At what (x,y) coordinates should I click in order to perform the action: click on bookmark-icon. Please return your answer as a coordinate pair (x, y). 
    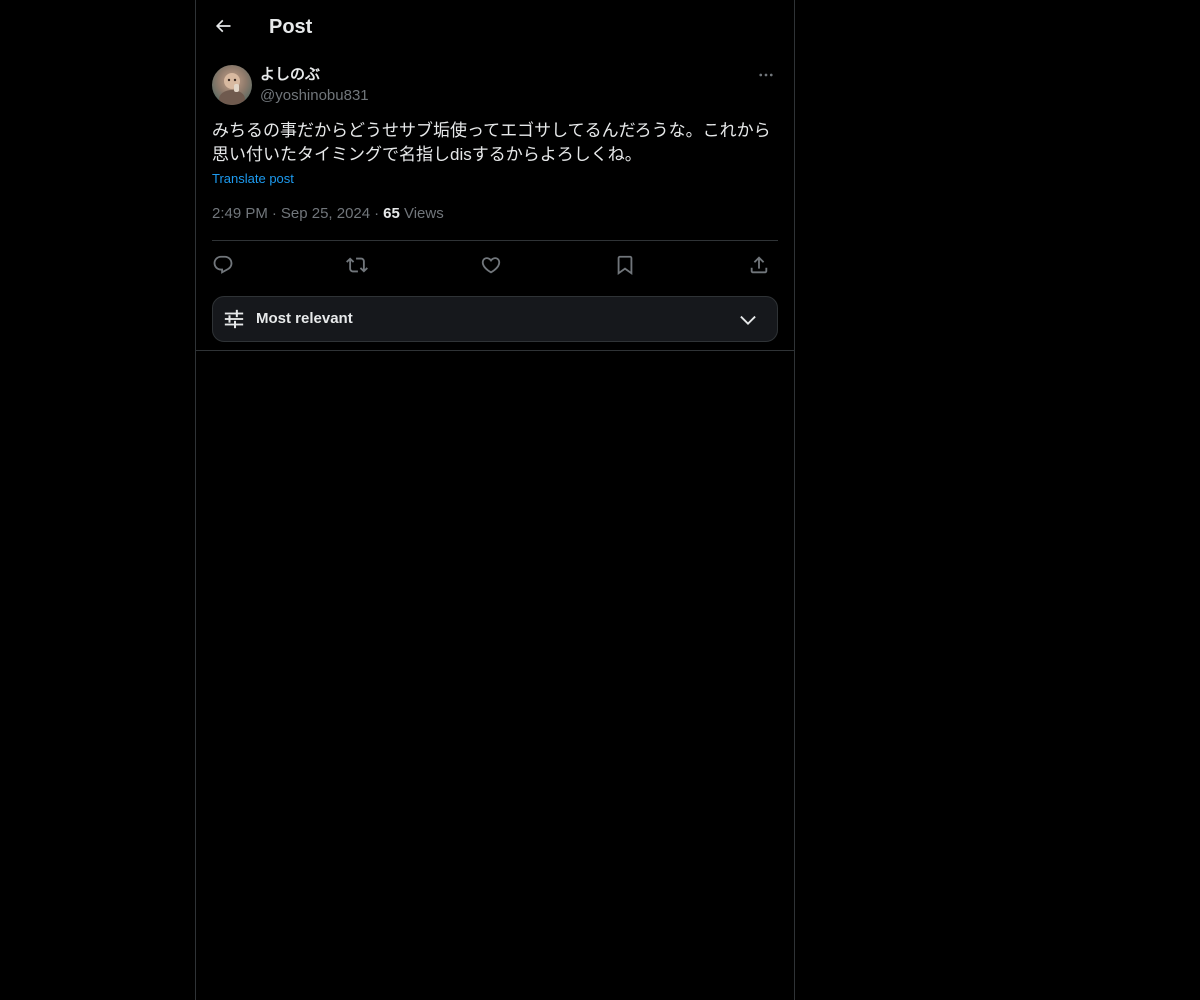
    Looking at the image, I should click on (625, 265).